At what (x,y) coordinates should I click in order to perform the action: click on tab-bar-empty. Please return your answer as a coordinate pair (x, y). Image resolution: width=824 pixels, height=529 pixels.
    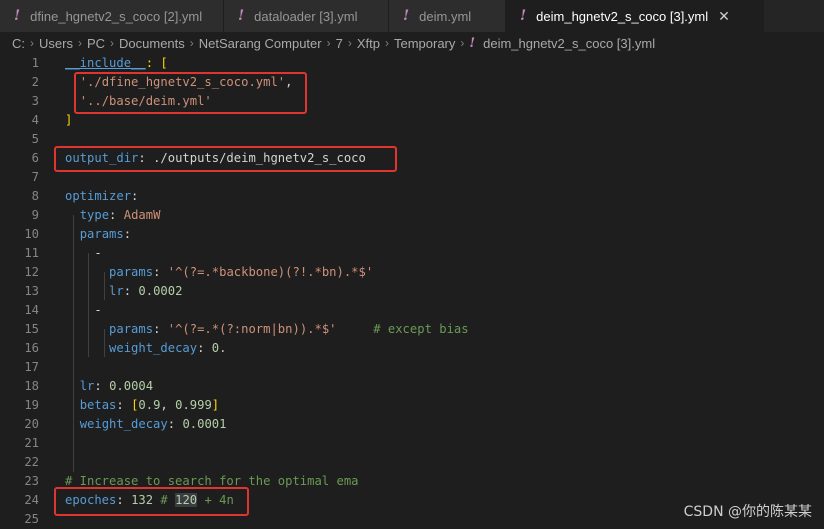
    Looking at the image, I should click on (794, 16).